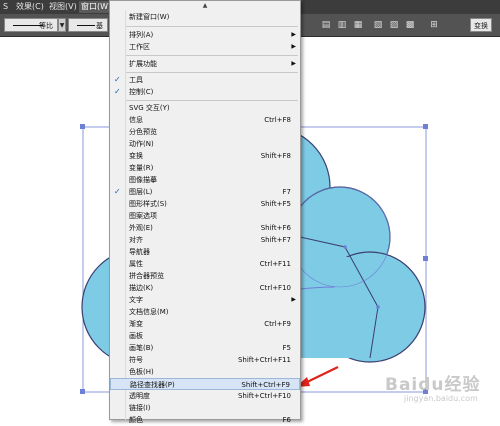  I want to click on menu-item-label: 排列(A), so click(141, 35).